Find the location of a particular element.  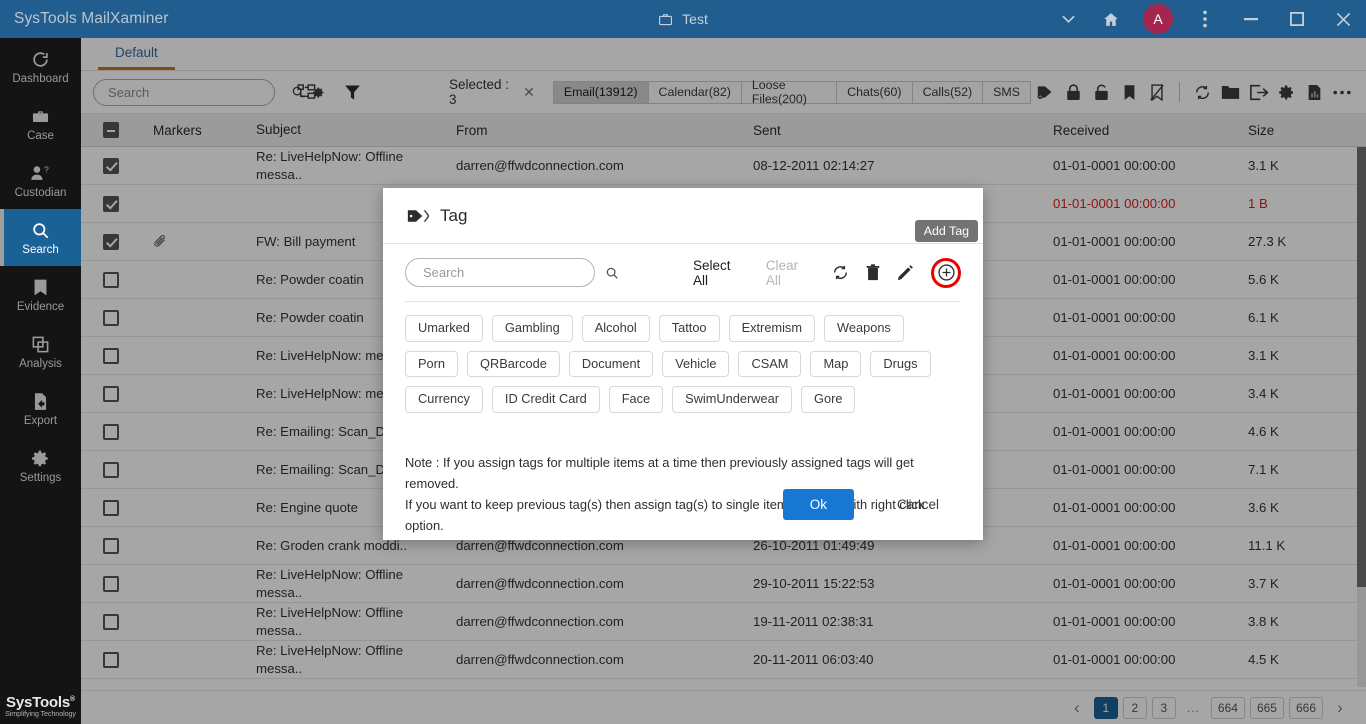

sidebar-item-label: Export is located at coordinates (40, 420).